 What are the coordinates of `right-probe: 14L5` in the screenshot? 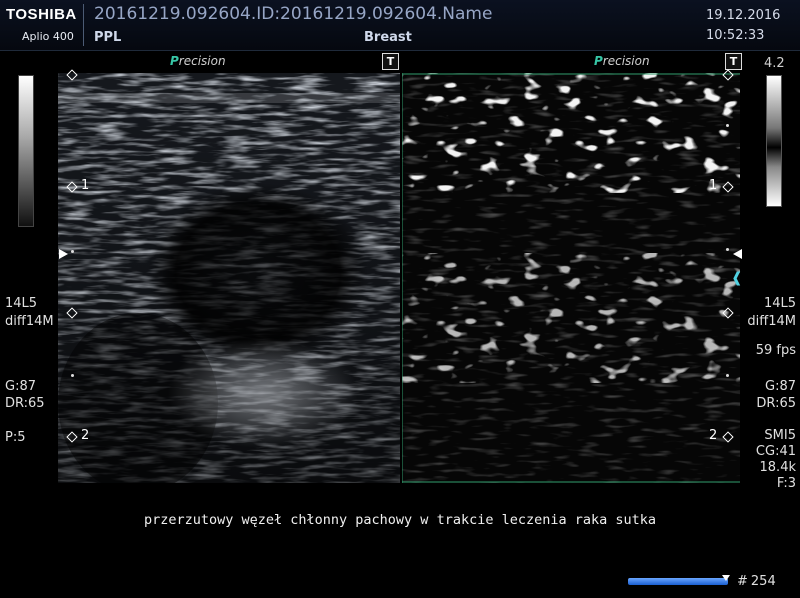 It's located at (779, 303).